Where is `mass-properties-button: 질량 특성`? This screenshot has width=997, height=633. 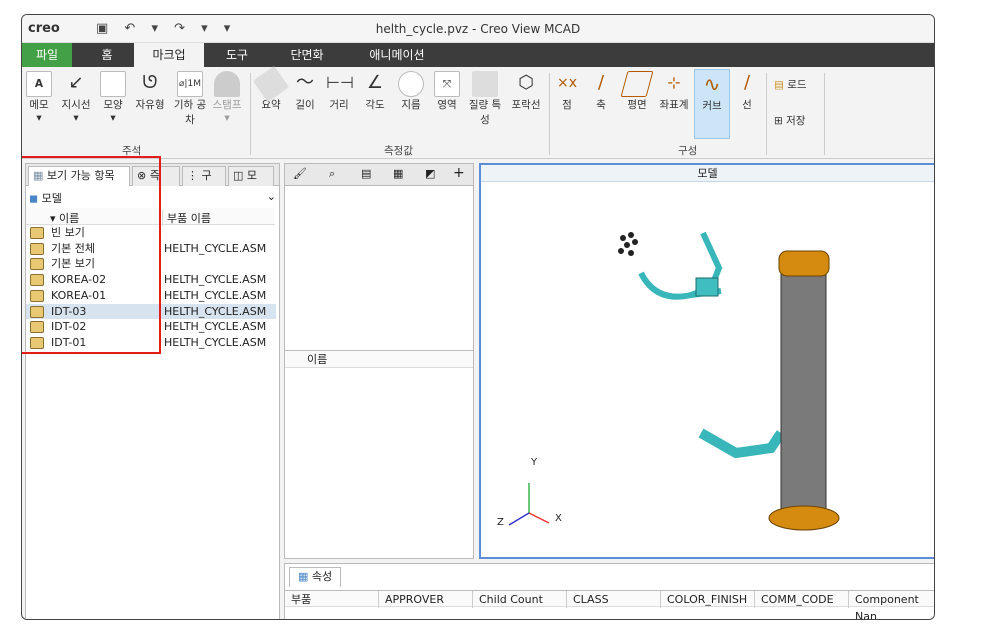
mass-properties-button: 질량 특성 is located at coordinates (485, 99).